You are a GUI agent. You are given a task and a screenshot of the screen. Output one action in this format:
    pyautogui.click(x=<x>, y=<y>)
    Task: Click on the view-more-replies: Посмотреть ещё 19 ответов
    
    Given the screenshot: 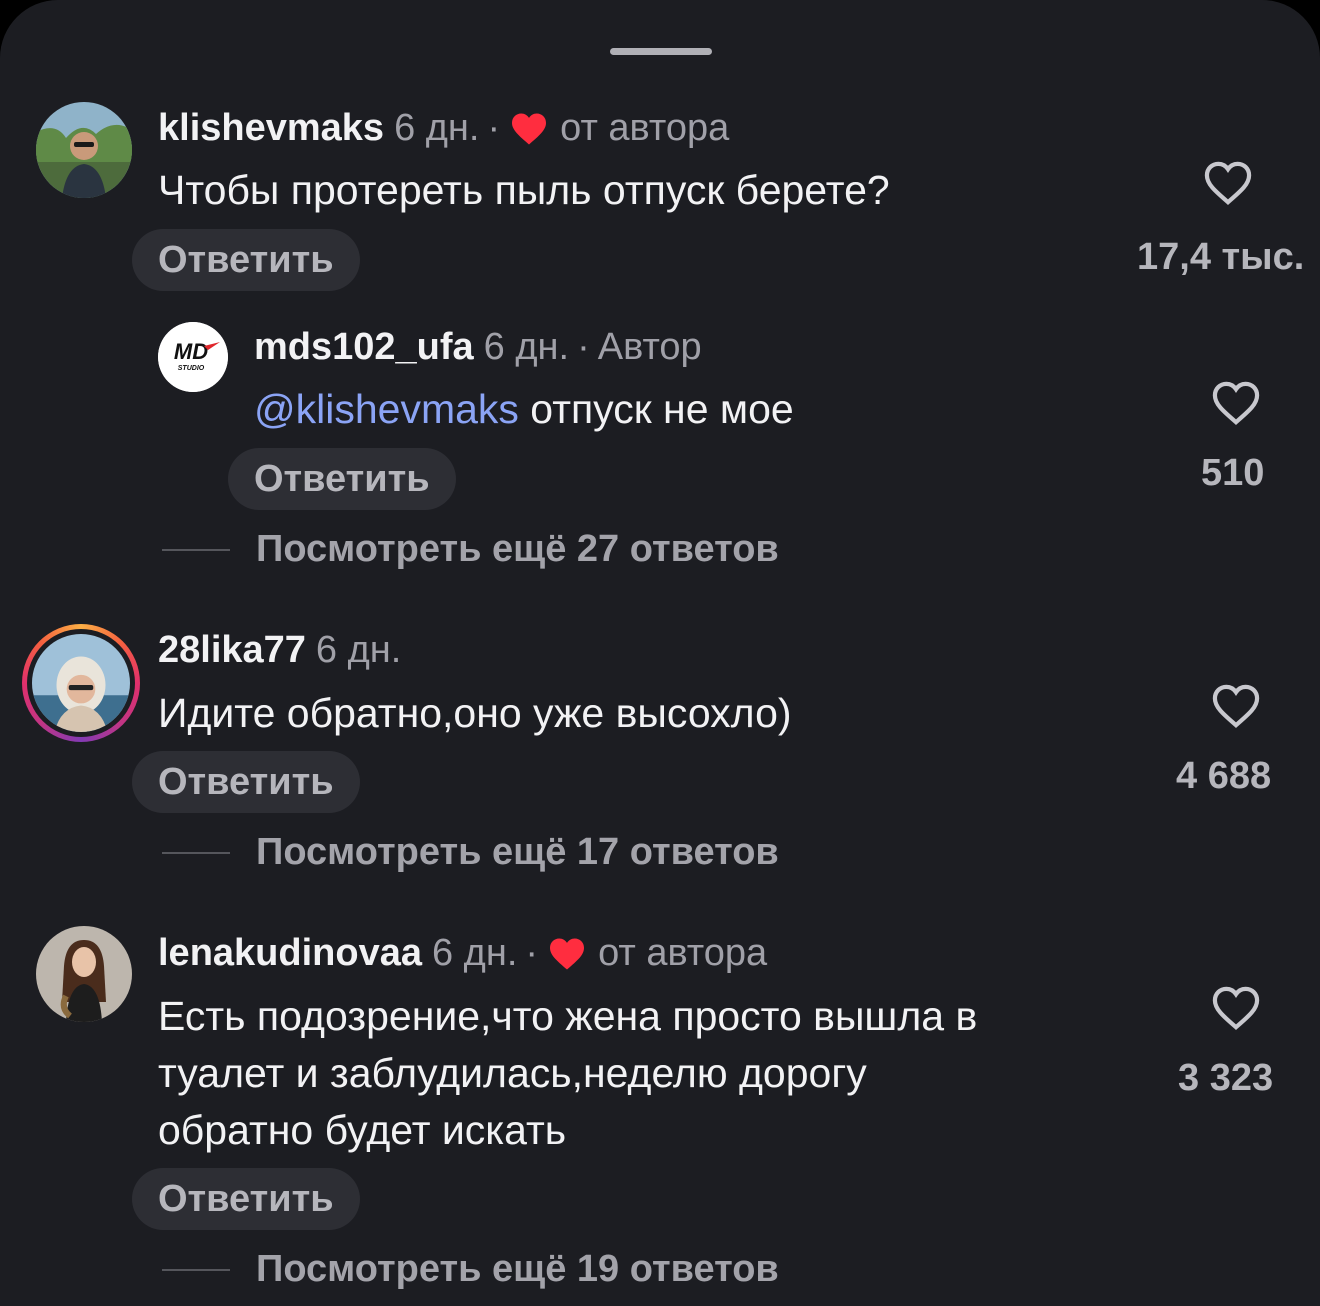 What is the action you would take?
    pyautogui.click(x=470, y=1269)
    